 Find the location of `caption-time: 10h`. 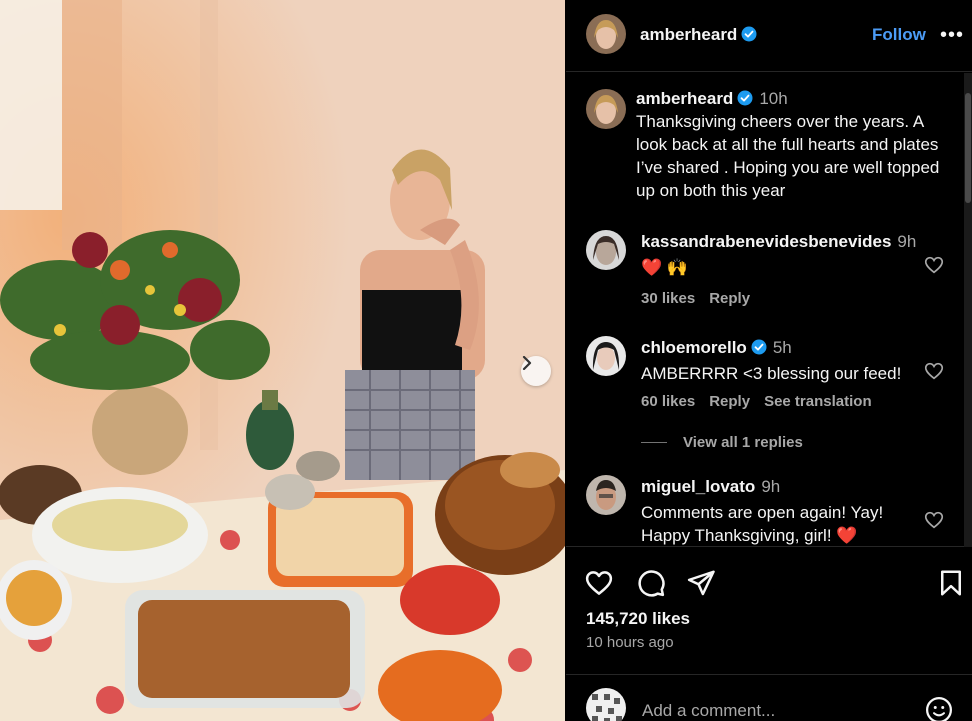

caption-time: 10h is located at coordinates (773, 98).